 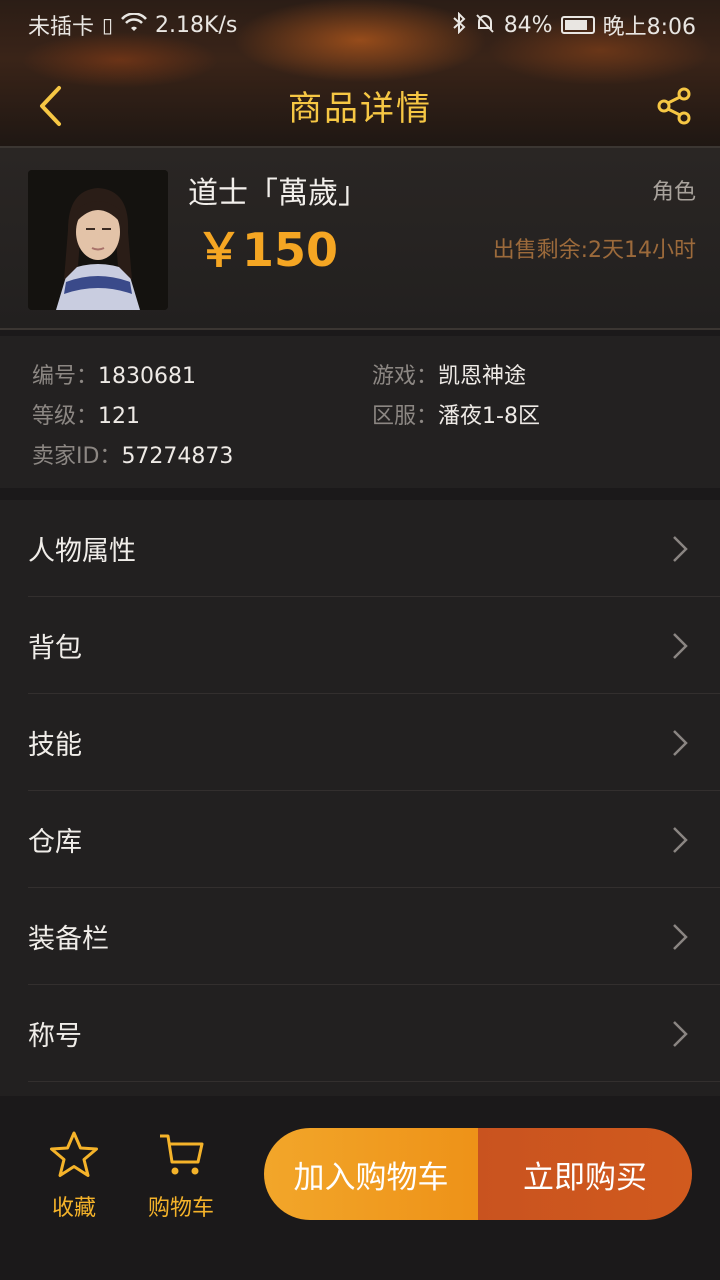 What do you see at coordinates (267, 250) in the screenshot?
I see `product-price: ￥150` at bounding box center [267, 250].